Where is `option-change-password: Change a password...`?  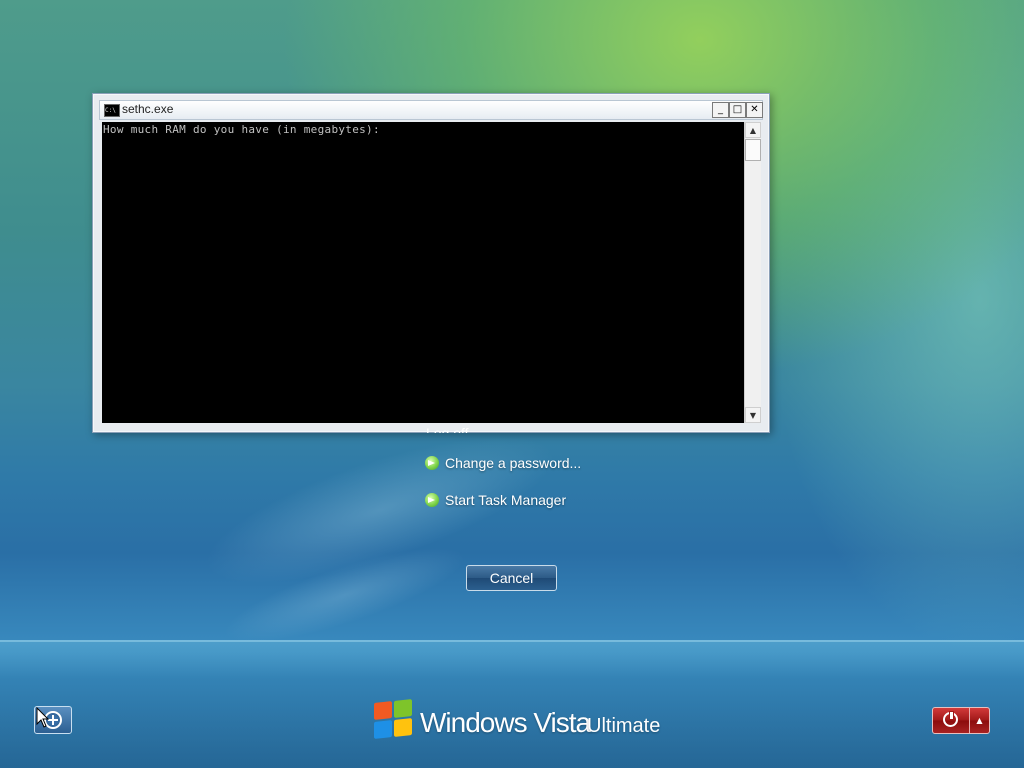
option-change-password: Change a password... is located at coordinates (503, 463).